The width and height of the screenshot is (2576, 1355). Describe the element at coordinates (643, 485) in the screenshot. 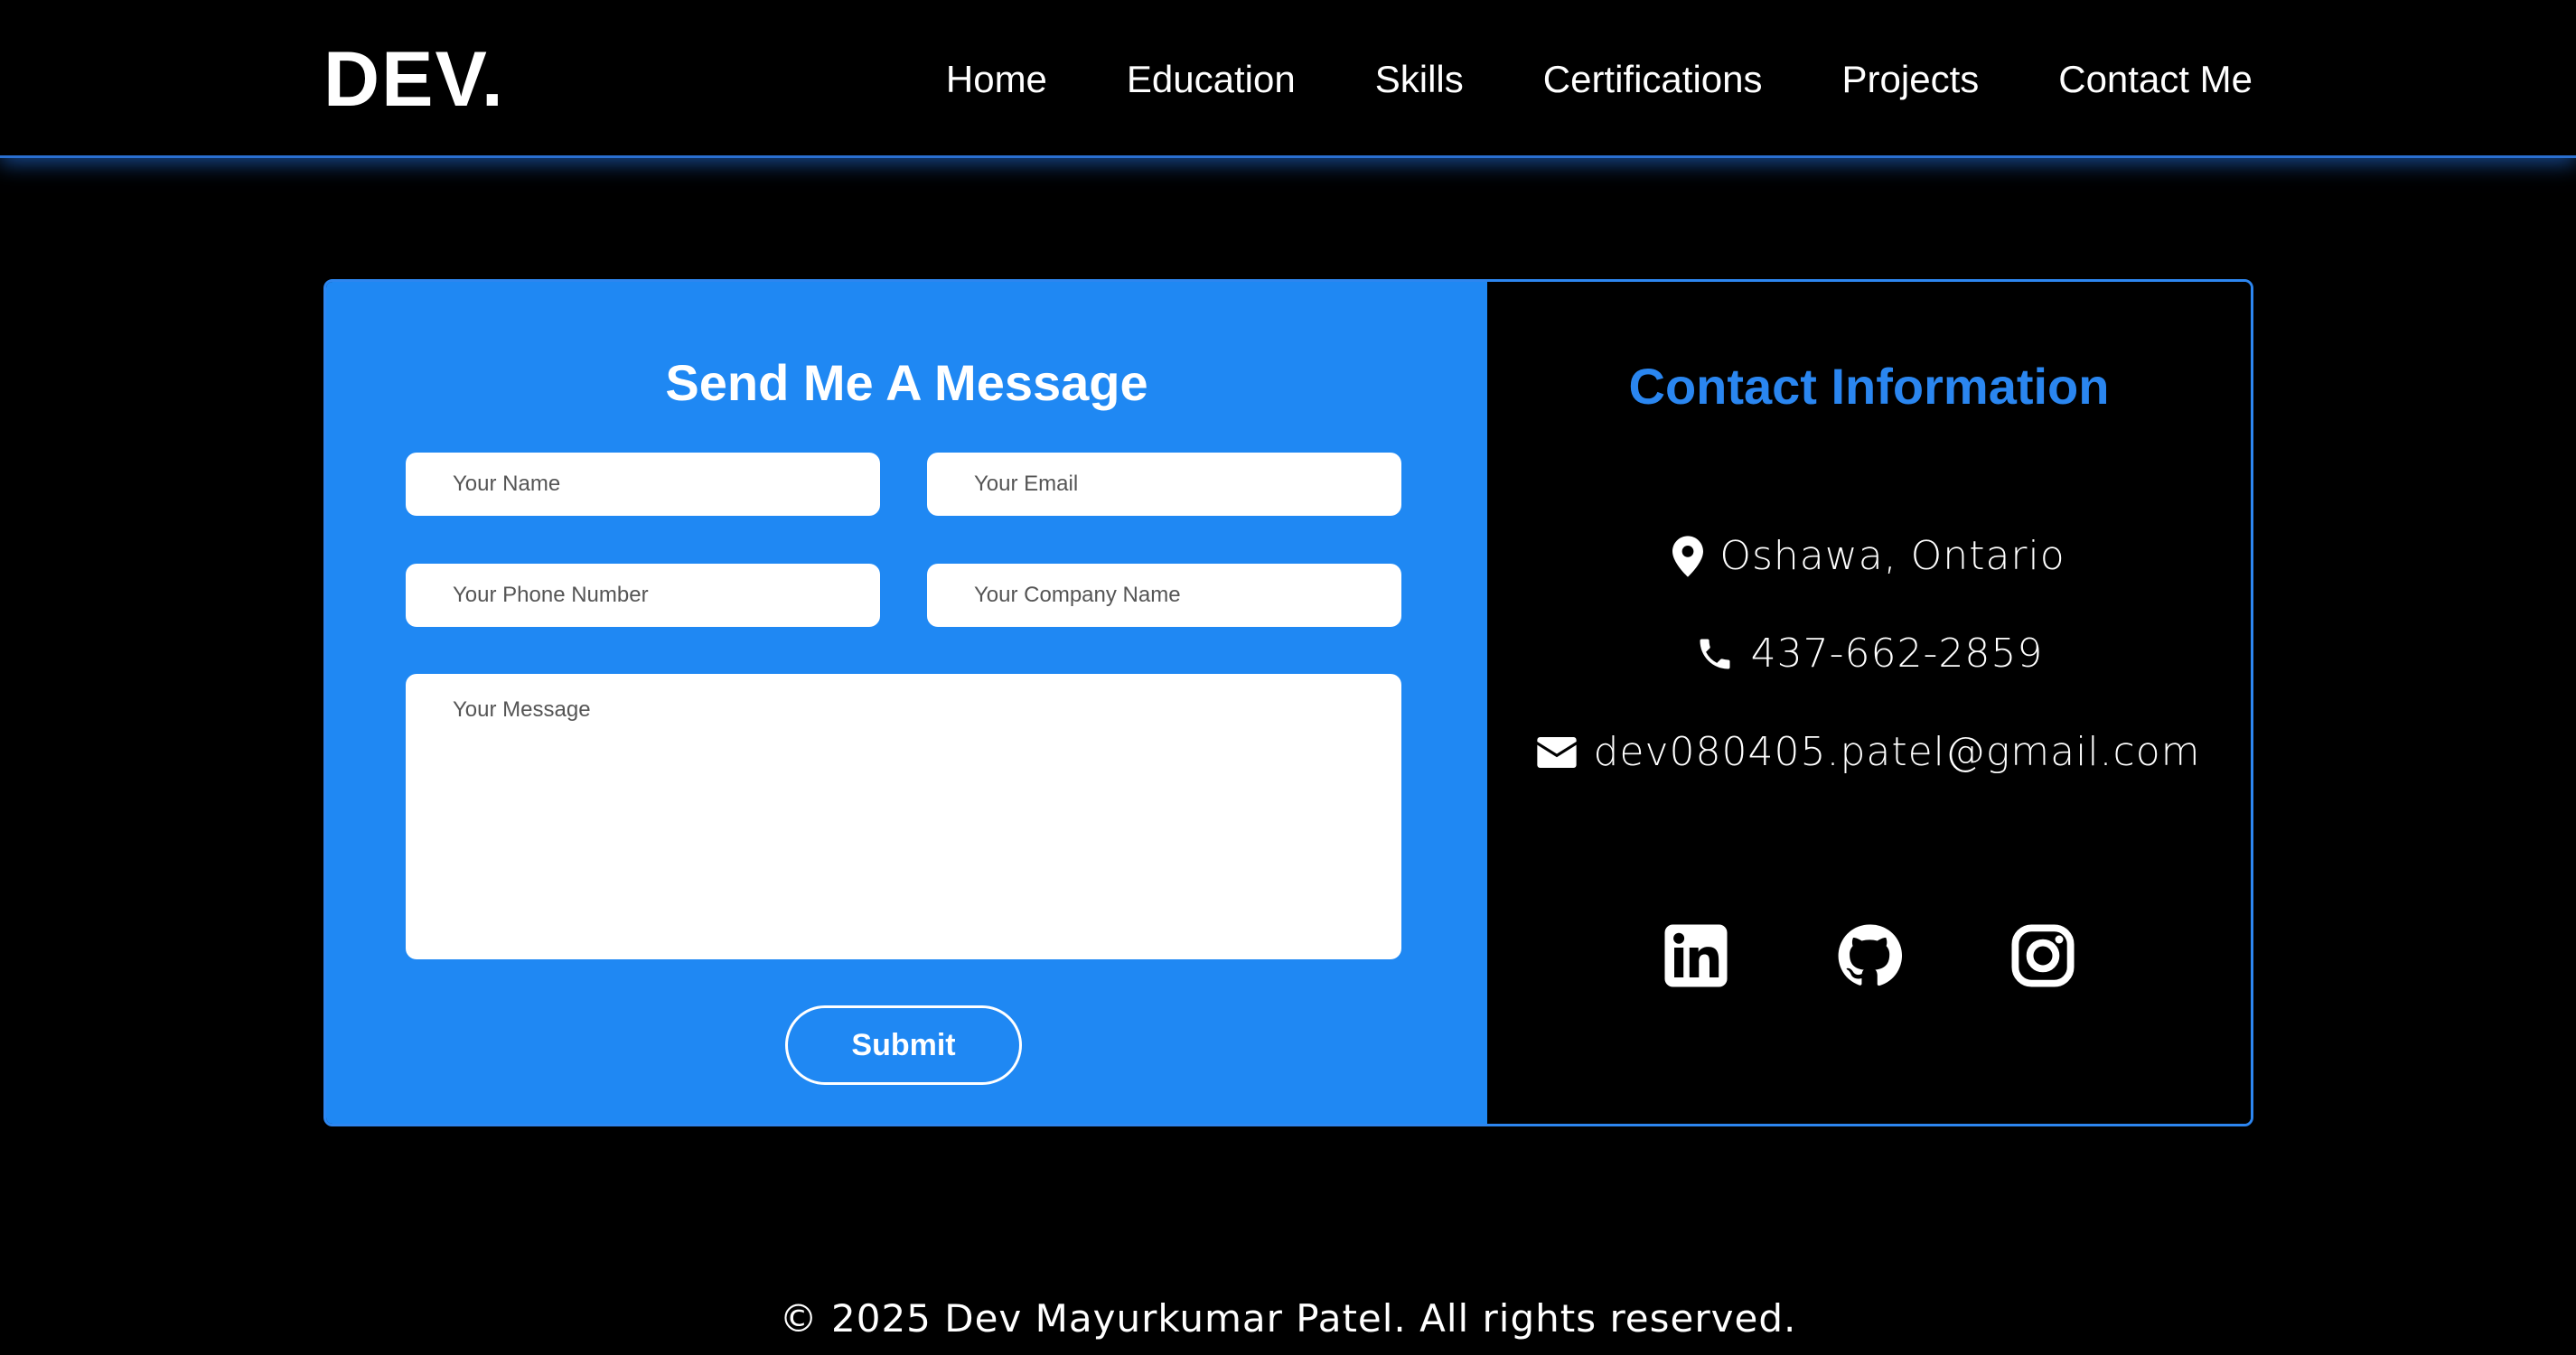

I see `name-input` at that location.